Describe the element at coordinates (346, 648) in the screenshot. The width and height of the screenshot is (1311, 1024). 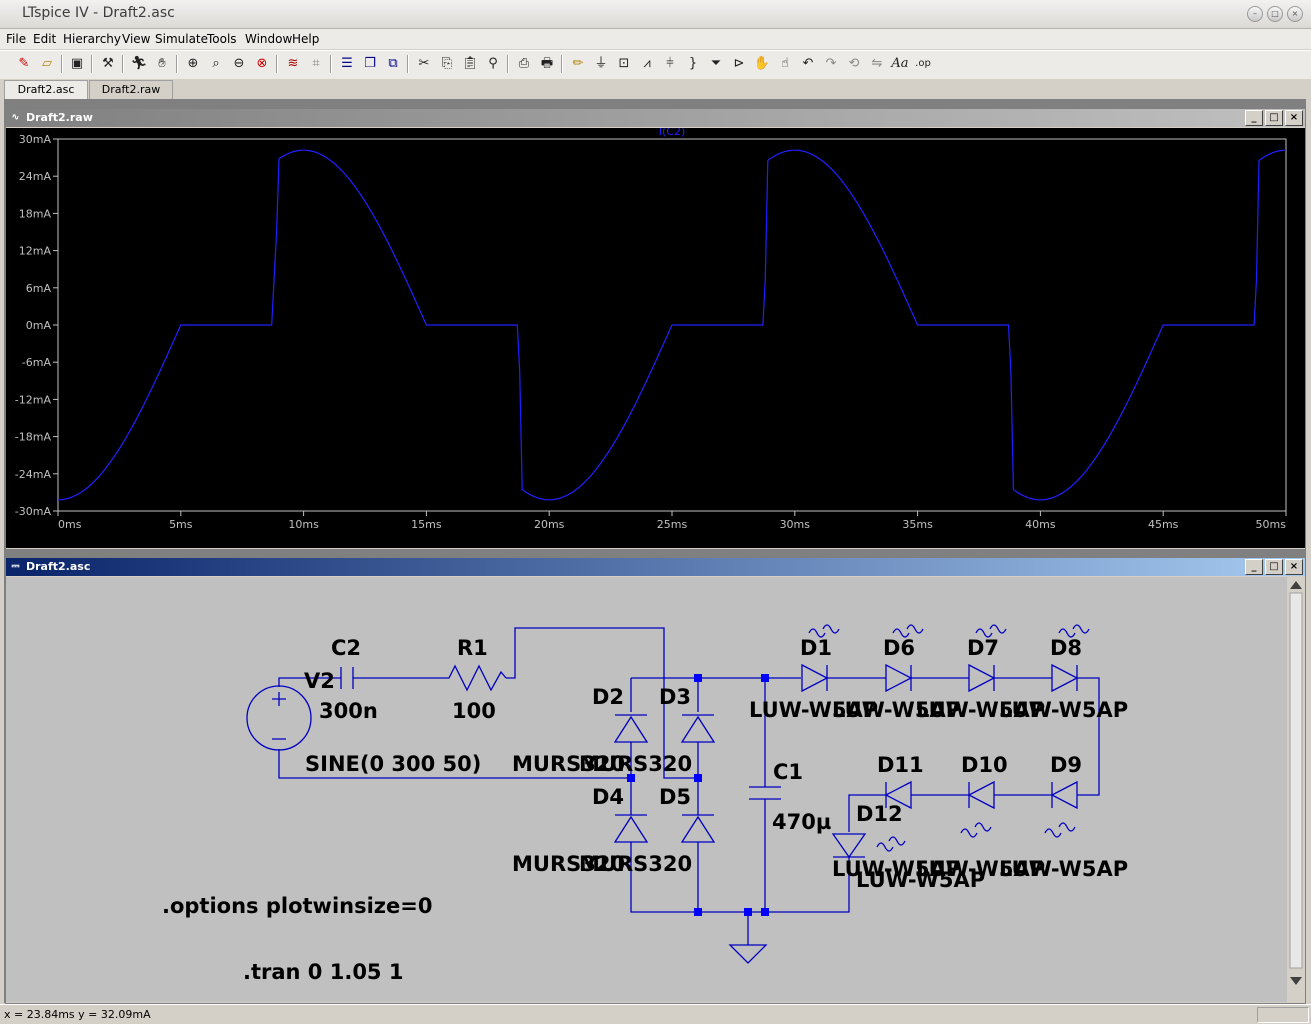
I see `label-c2: C2` at that location.